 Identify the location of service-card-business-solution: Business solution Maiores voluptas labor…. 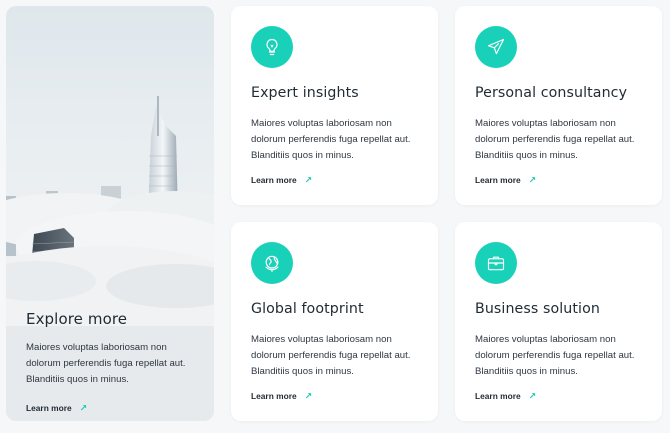
(558, 321).